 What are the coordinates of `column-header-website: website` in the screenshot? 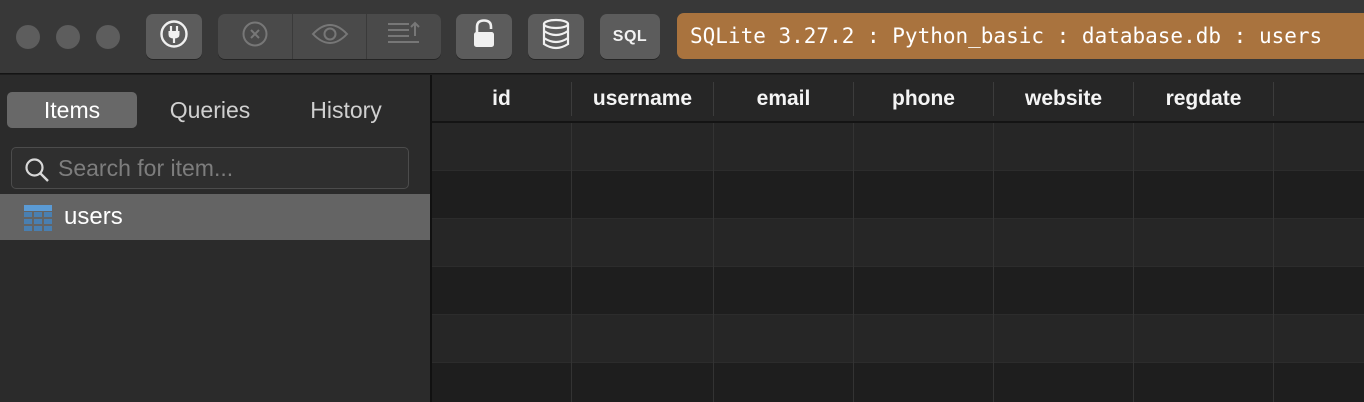 It's located at (1064, 99).